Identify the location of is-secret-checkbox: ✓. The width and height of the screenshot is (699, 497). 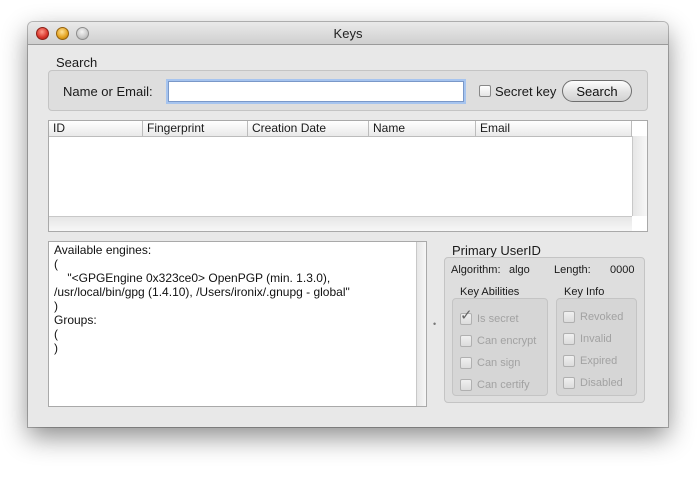
(466, 316).